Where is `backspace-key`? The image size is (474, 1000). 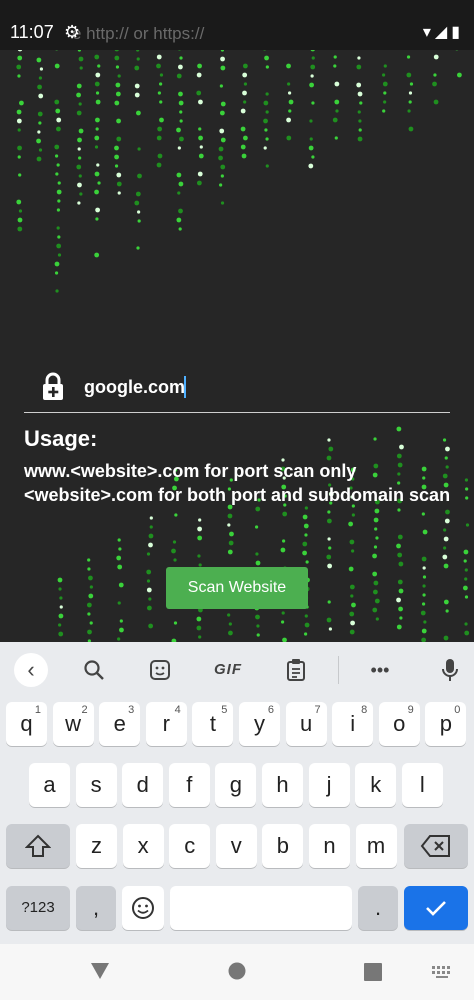 backspace-key is located at coordinates (436, 846).